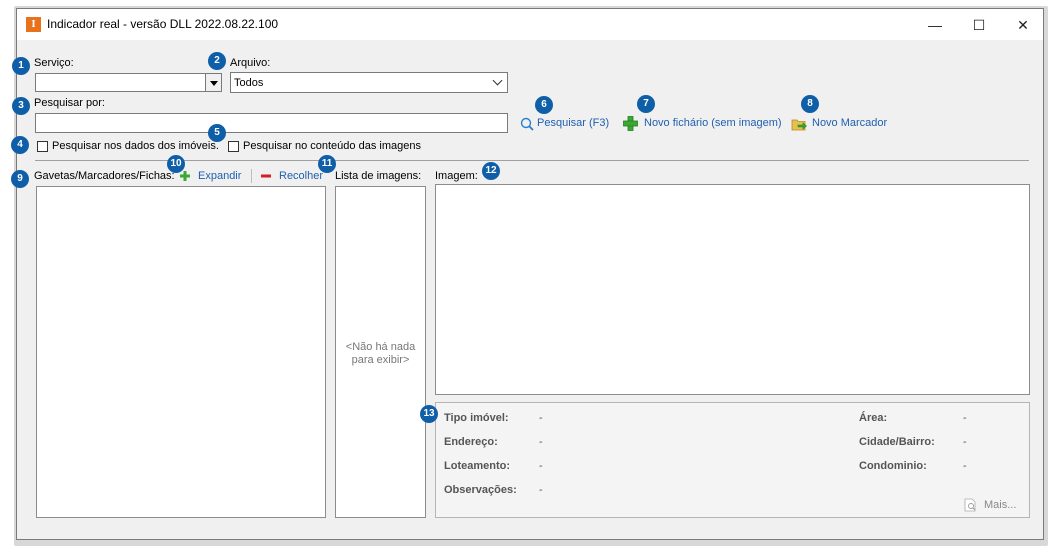  I want to click on badge-8: 8, so click(810, 104).